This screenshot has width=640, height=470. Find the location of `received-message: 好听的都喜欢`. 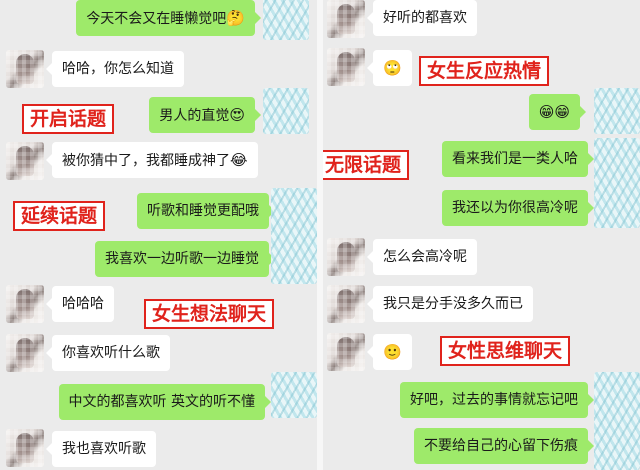

received-message: 好听的都喜欢 is located at coordinates (422, 18).